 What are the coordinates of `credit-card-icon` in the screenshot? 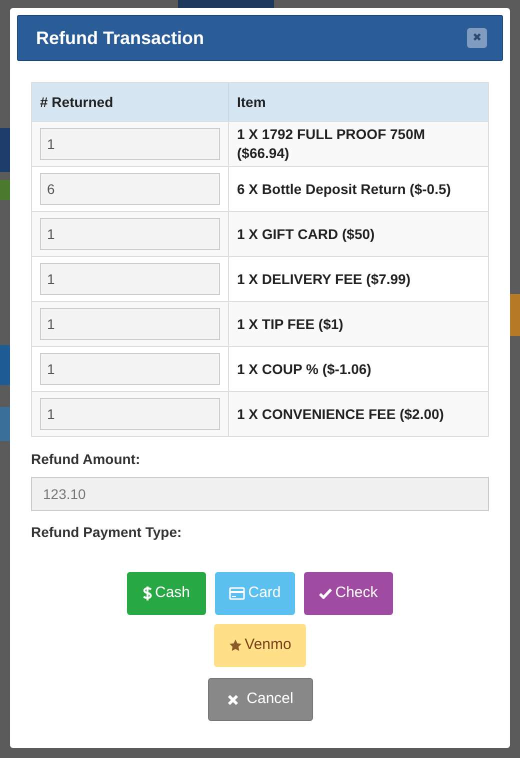 It's located at (237, 593).